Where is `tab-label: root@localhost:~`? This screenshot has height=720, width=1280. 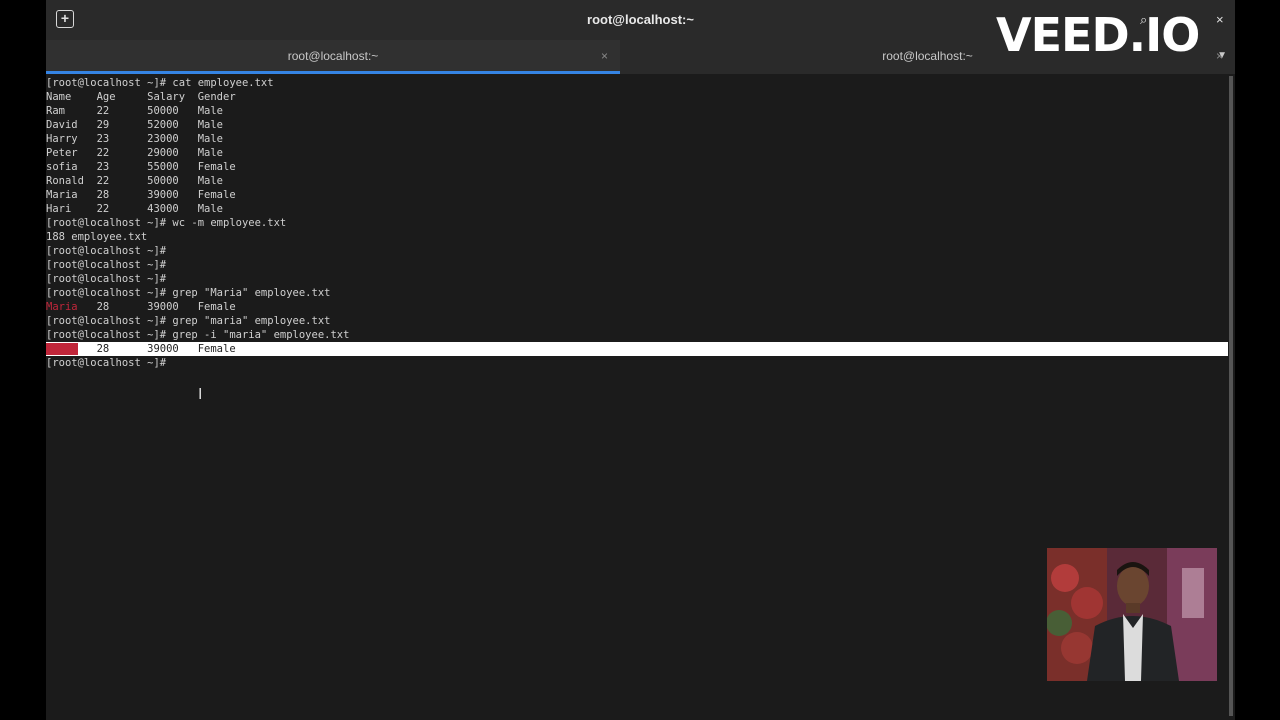
tab-label: root@localhost:~ is located at coordinates (333, 56).